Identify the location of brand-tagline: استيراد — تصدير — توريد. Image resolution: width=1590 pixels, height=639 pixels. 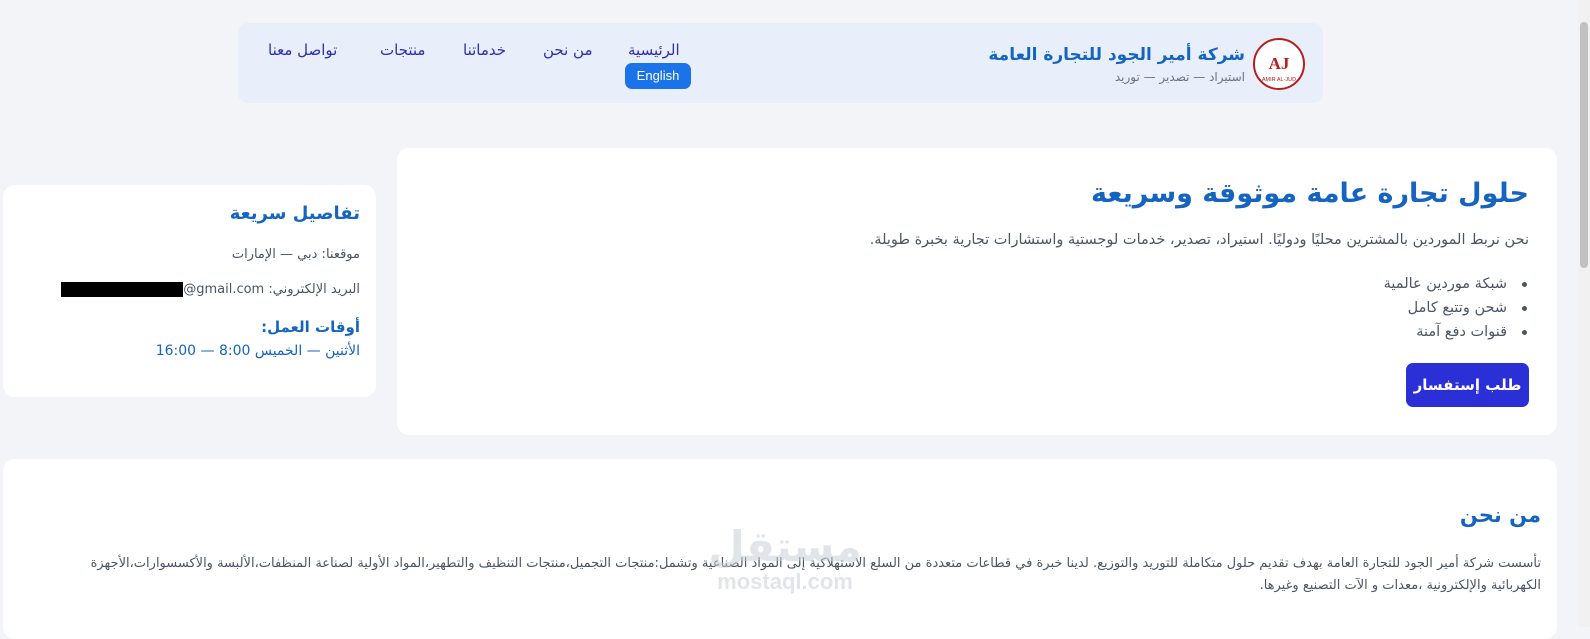
(1179, 77).